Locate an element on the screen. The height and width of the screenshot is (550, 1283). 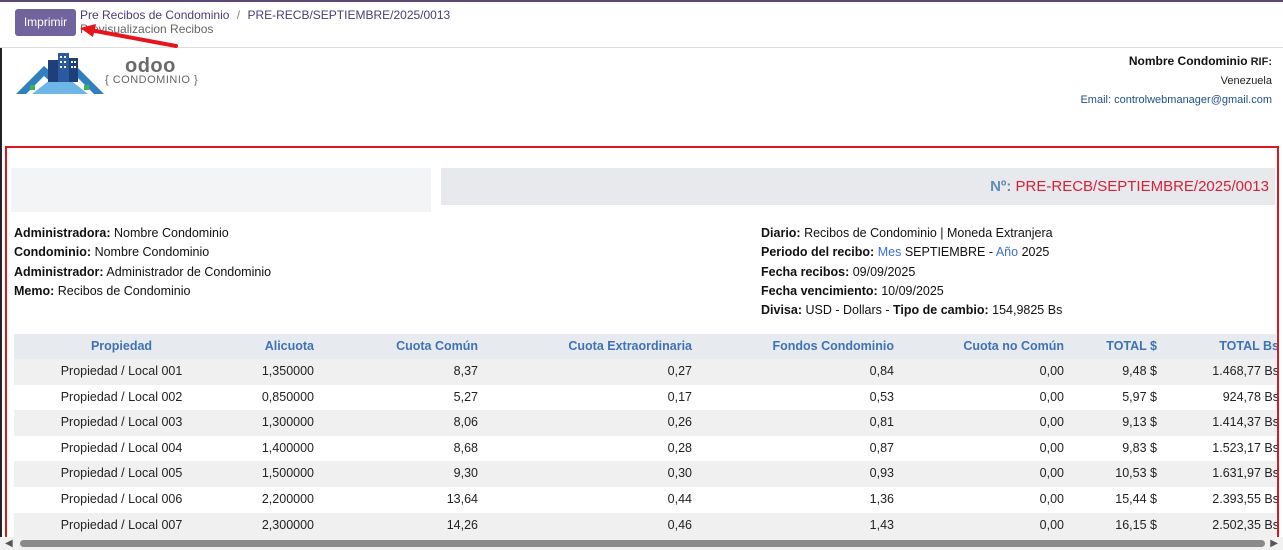
cell-cuota-comun: 5,27 is located at coordinates (465, 396).